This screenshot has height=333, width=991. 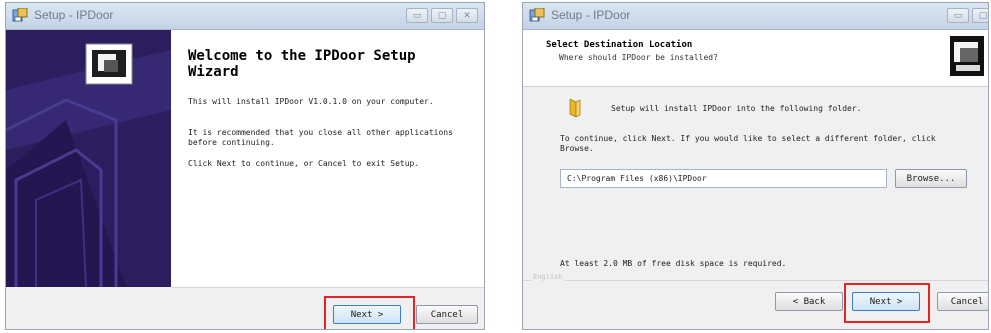 What do you see at coordinates (967, 56) in the screenshot?
I see `setup-computer-icon` at bounding box center [967, 56].